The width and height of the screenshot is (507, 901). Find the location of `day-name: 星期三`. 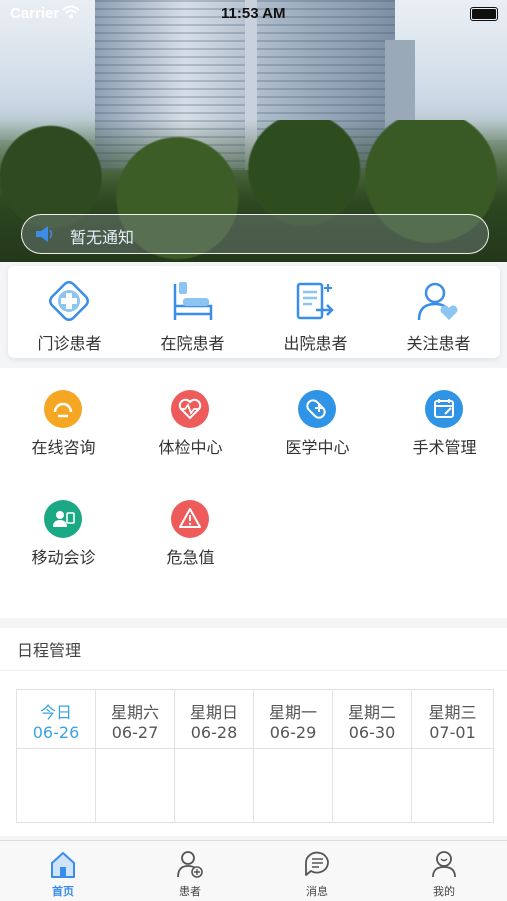

day-name: 星期三 is located at coordinates (452, 712).